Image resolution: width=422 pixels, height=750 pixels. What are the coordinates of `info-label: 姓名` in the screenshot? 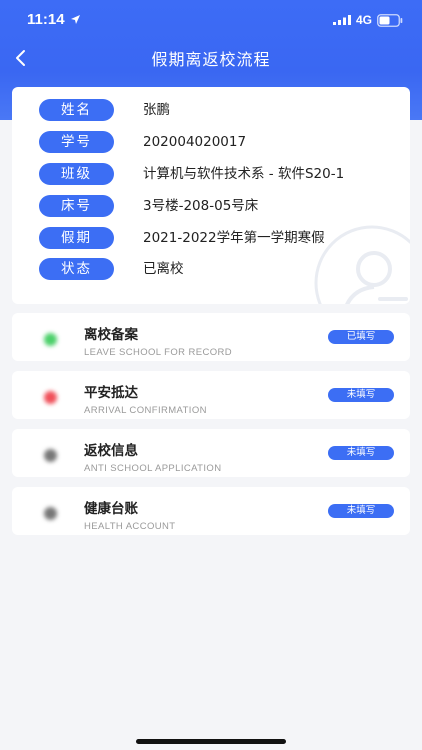 It's located at (76, 110).